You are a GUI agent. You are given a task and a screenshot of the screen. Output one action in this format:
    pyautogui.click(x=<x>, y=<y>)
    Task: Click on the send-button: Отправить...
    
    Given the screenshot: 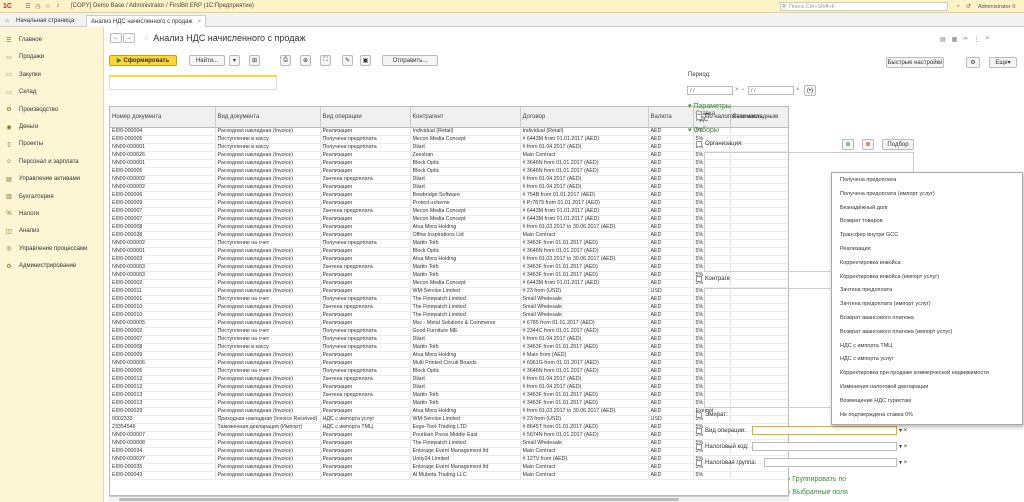 What is the action you would take?
    pyautogui.click(x=410, y=60)
    